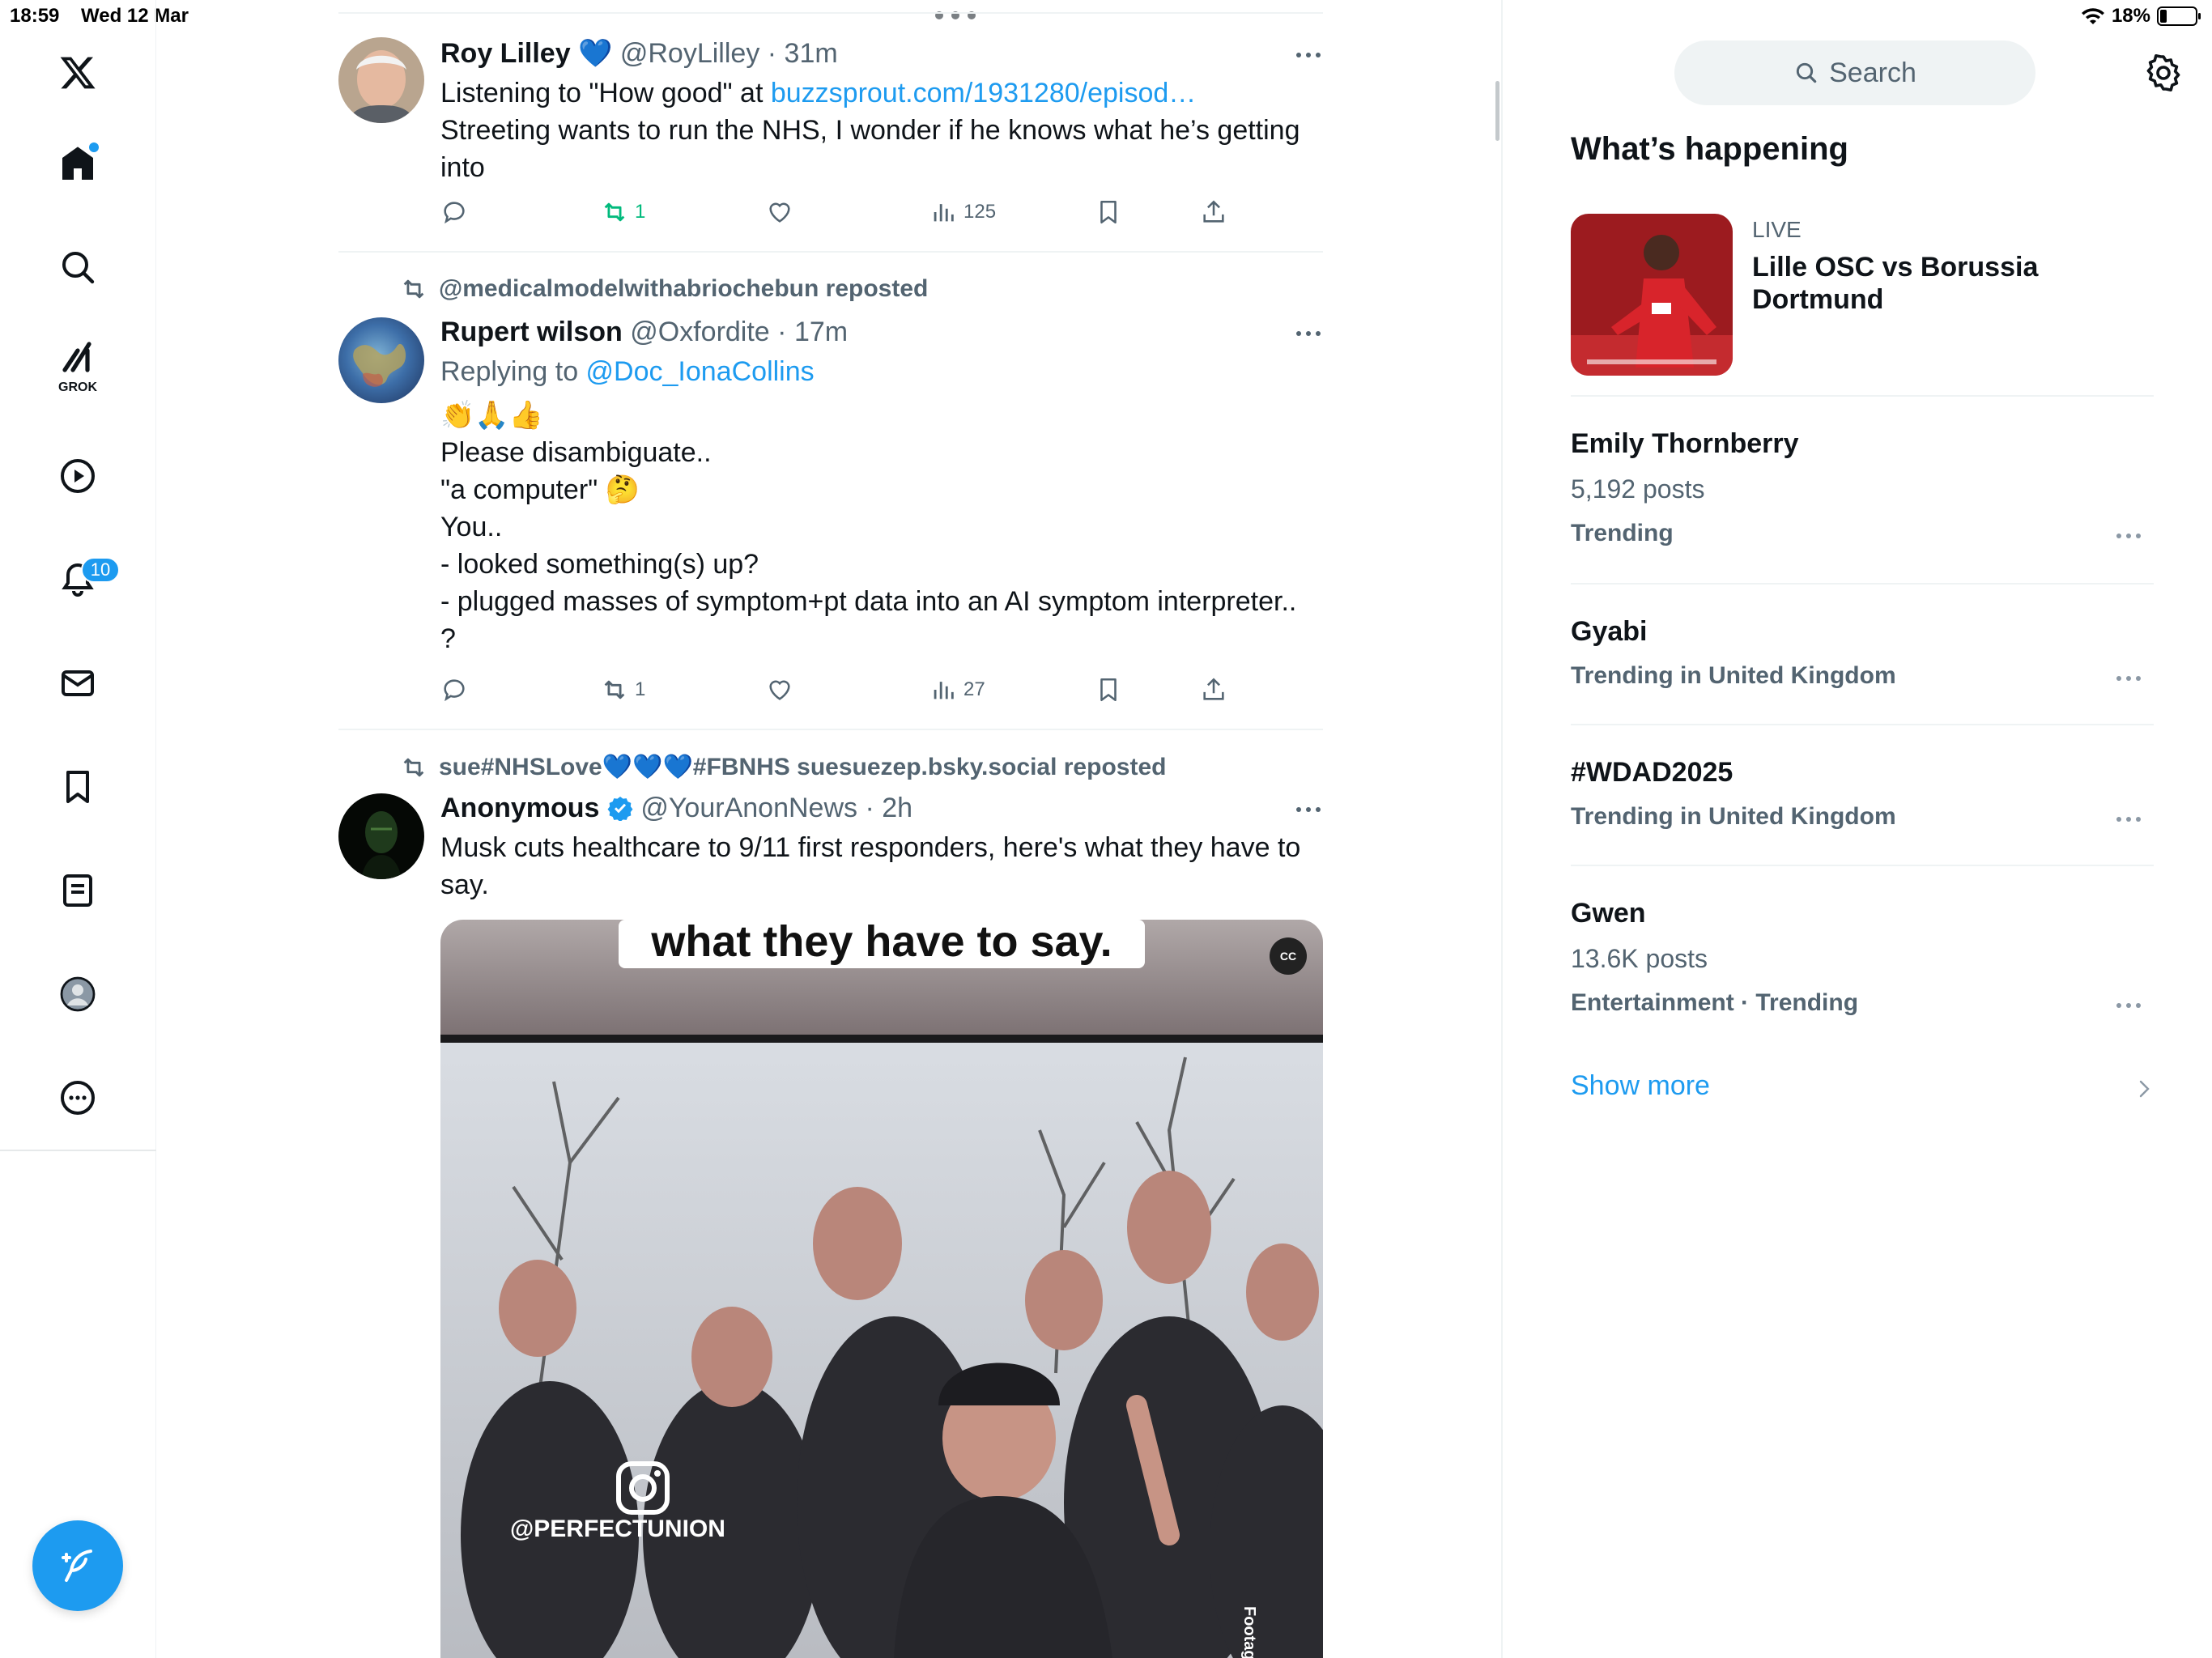 Image resolution: width=2212 pixels, height=1658 pixels. I want to click on author-name: Anonymous, so click(519, 808).